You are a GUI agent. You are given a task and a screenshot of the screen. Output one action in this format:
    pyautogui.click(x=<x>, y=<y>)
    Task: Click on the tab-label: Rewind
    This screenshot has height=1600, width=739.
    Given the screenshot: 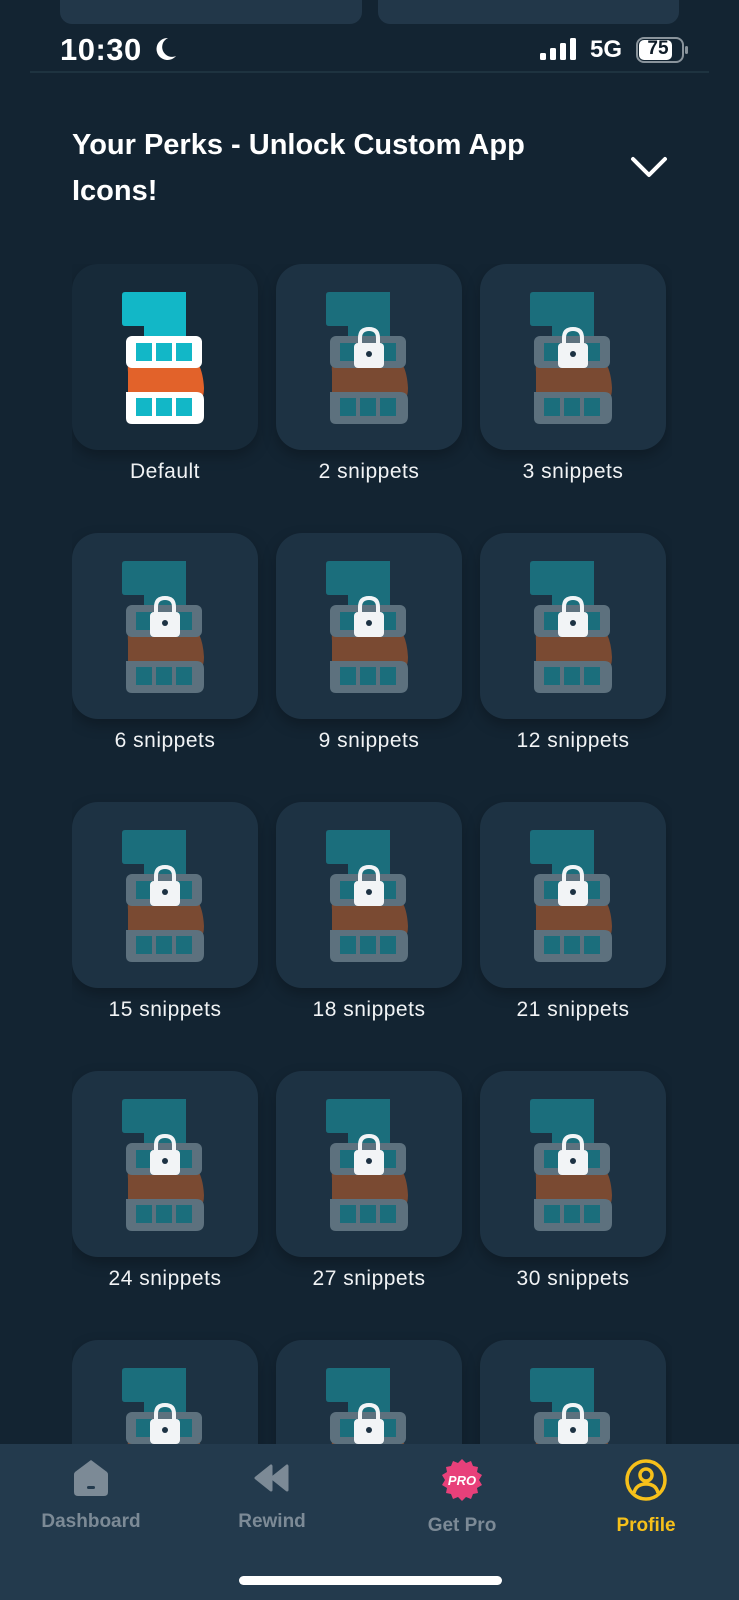 What is the action you would take?
    pyautogui.click(x=272, y=1521)
    